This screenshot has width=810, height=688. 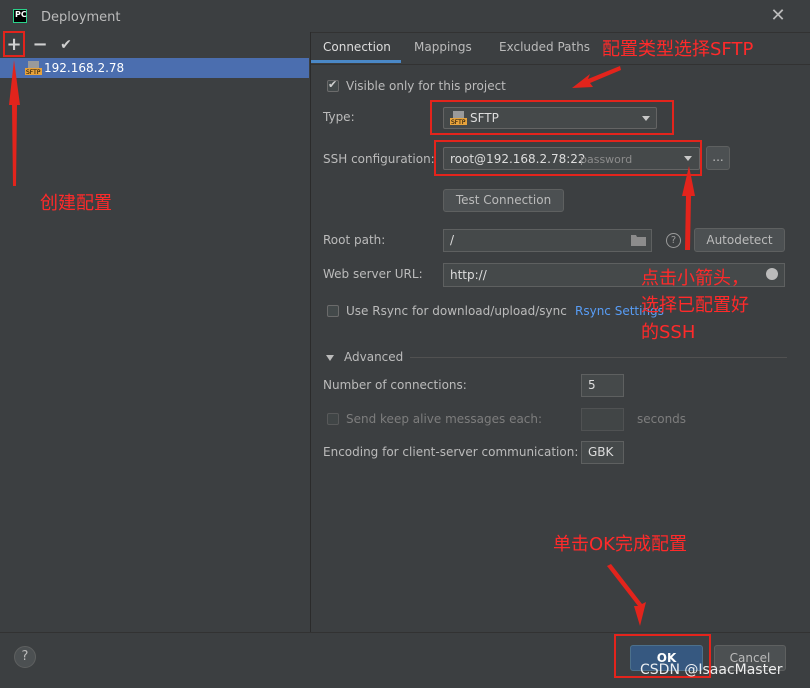 I want to click on visible-only-label: Visible only for this project, so click(x=426, y=86).